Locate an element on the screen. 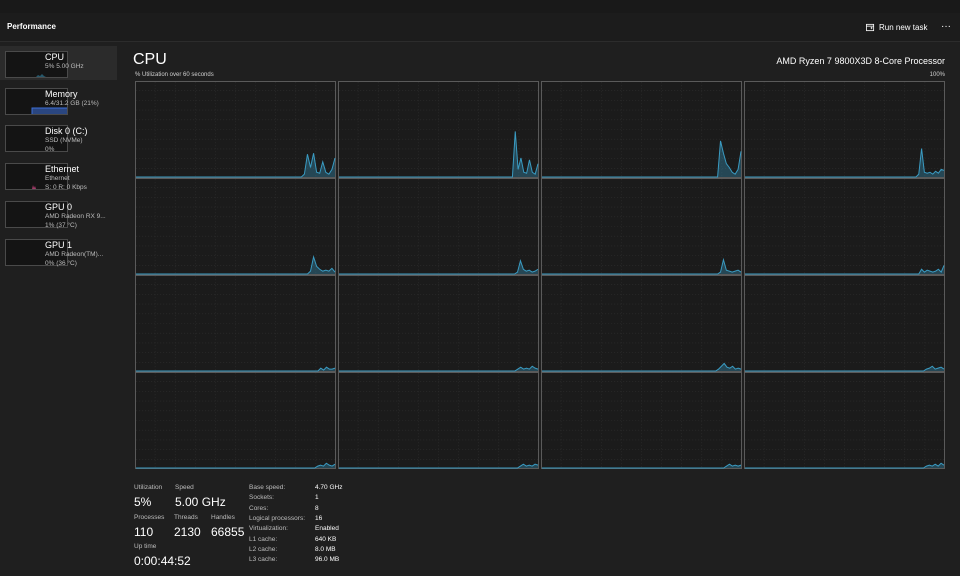 This screenshot has width=960, height=576. utilization-value: 5% is located at coordinates (143, 502).